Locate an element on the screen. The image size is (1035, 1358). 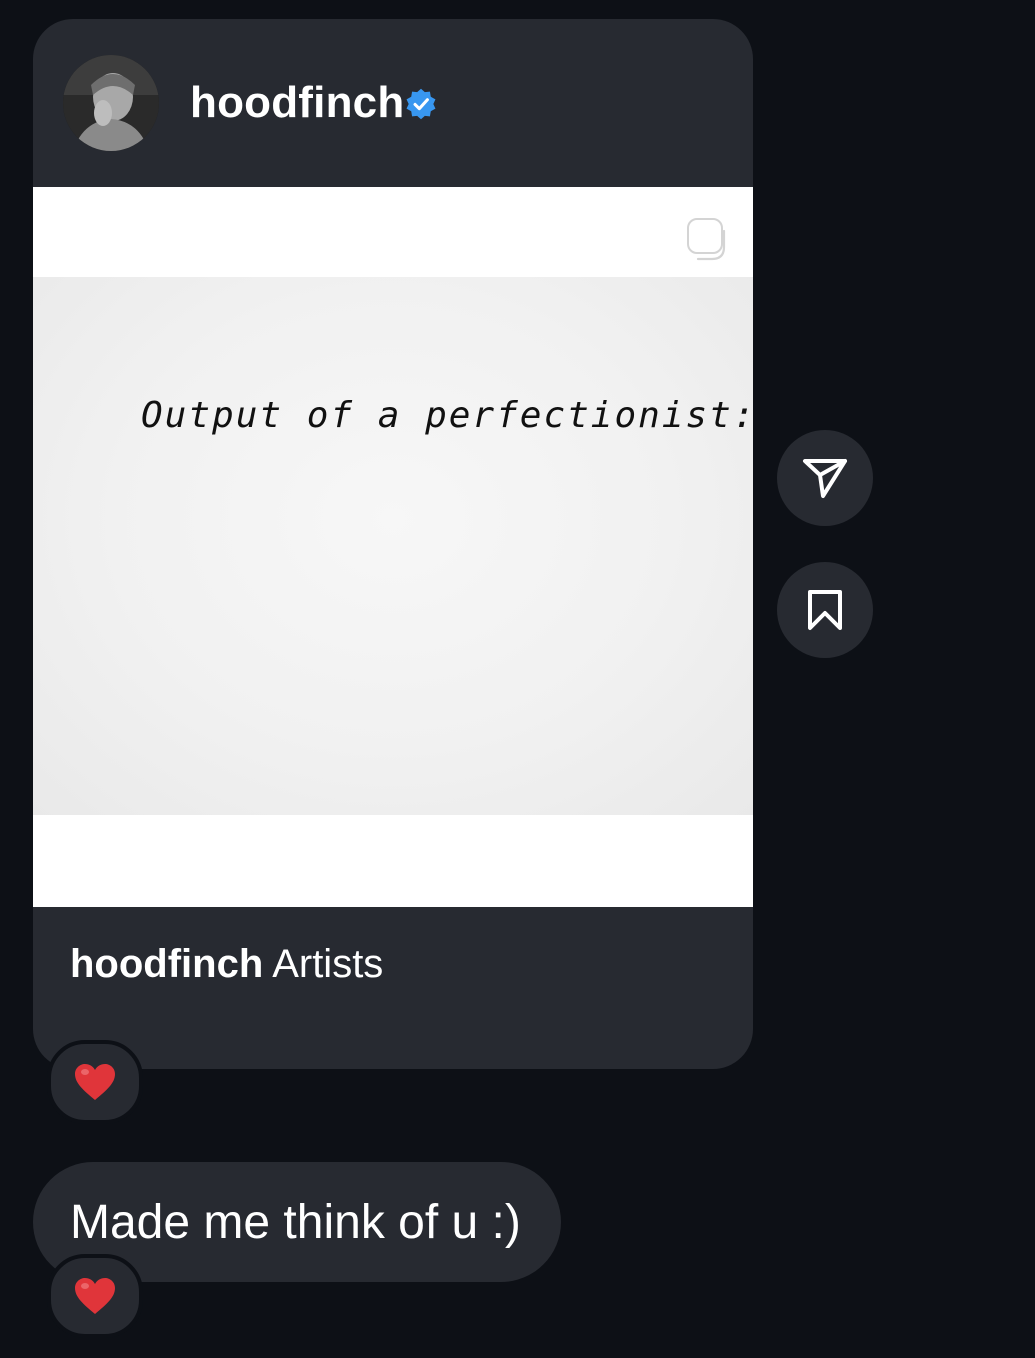
post-author-name: hoodfinch is located at coordinates (297, 103).